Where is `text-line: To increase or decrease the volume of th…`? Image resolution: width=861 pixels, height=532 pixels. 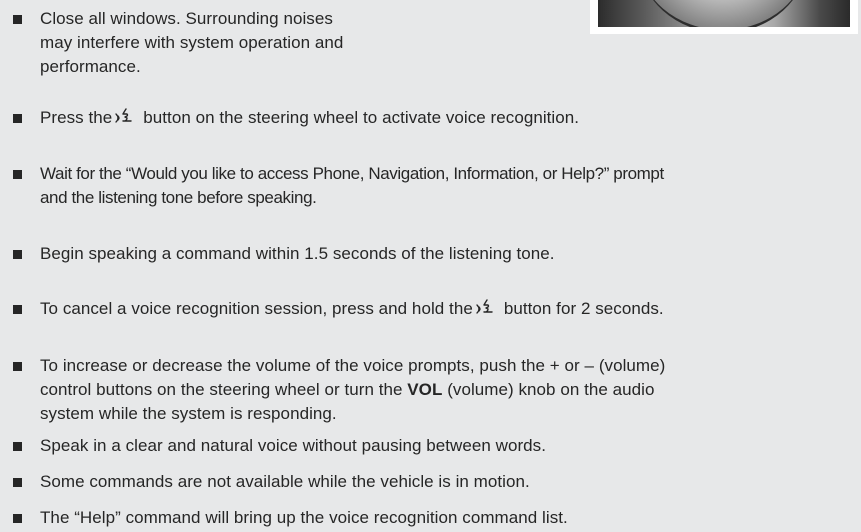 text-line: To increase or decrease the volume of th… is located at coordinates (353, 365).